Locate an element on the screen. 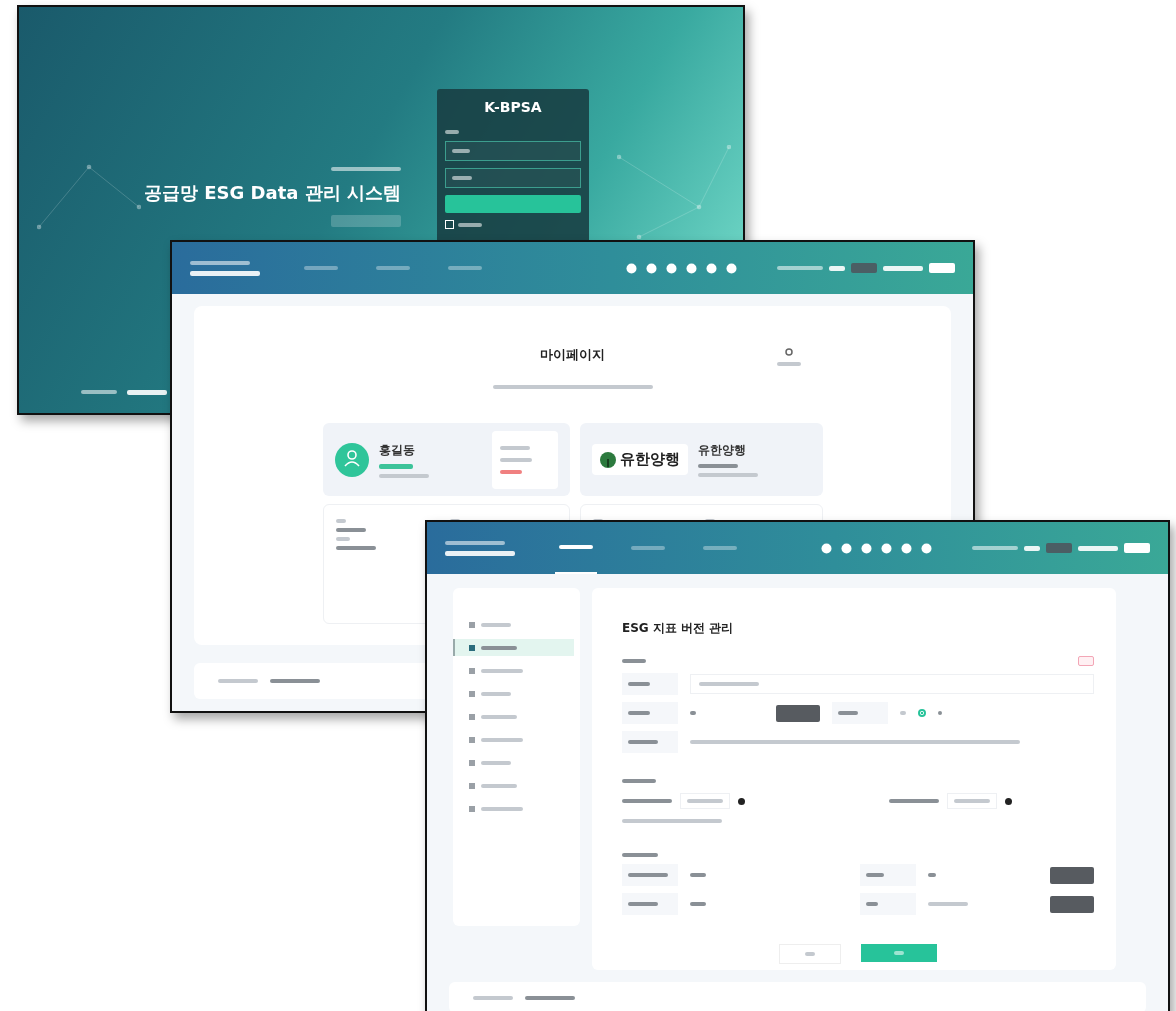  password-field is located at coordinates (513, 178).